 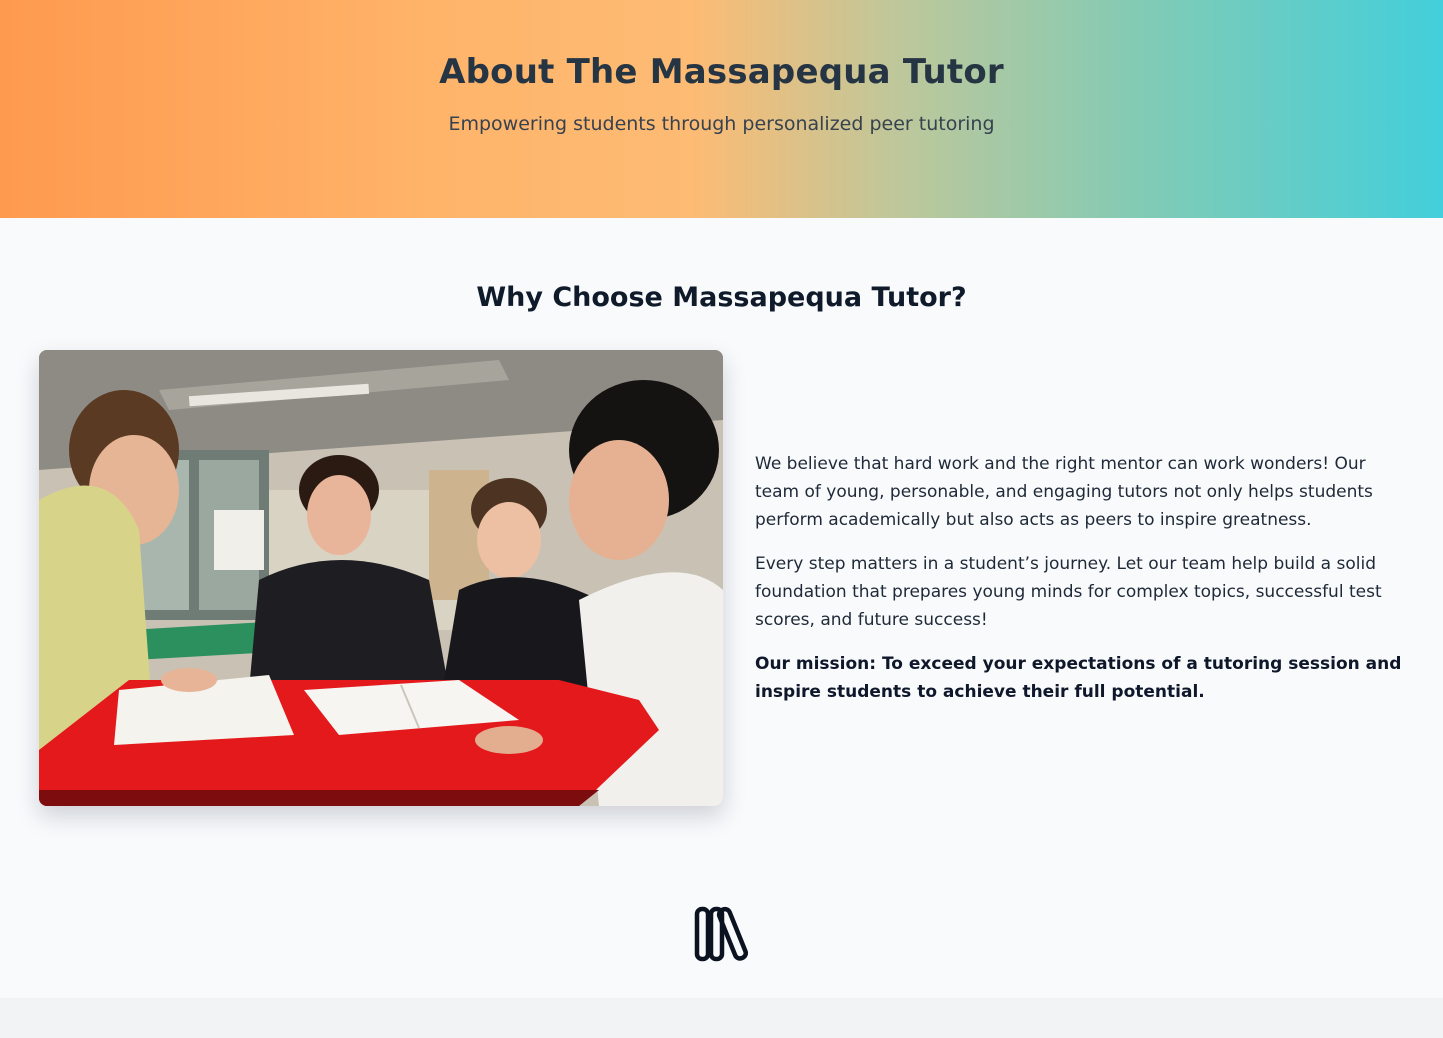 What do you see at coordinates (721, 72) in the screenshot?
I see `page-title: About The Massapequa Tutor` at bounding box center [721, 72].